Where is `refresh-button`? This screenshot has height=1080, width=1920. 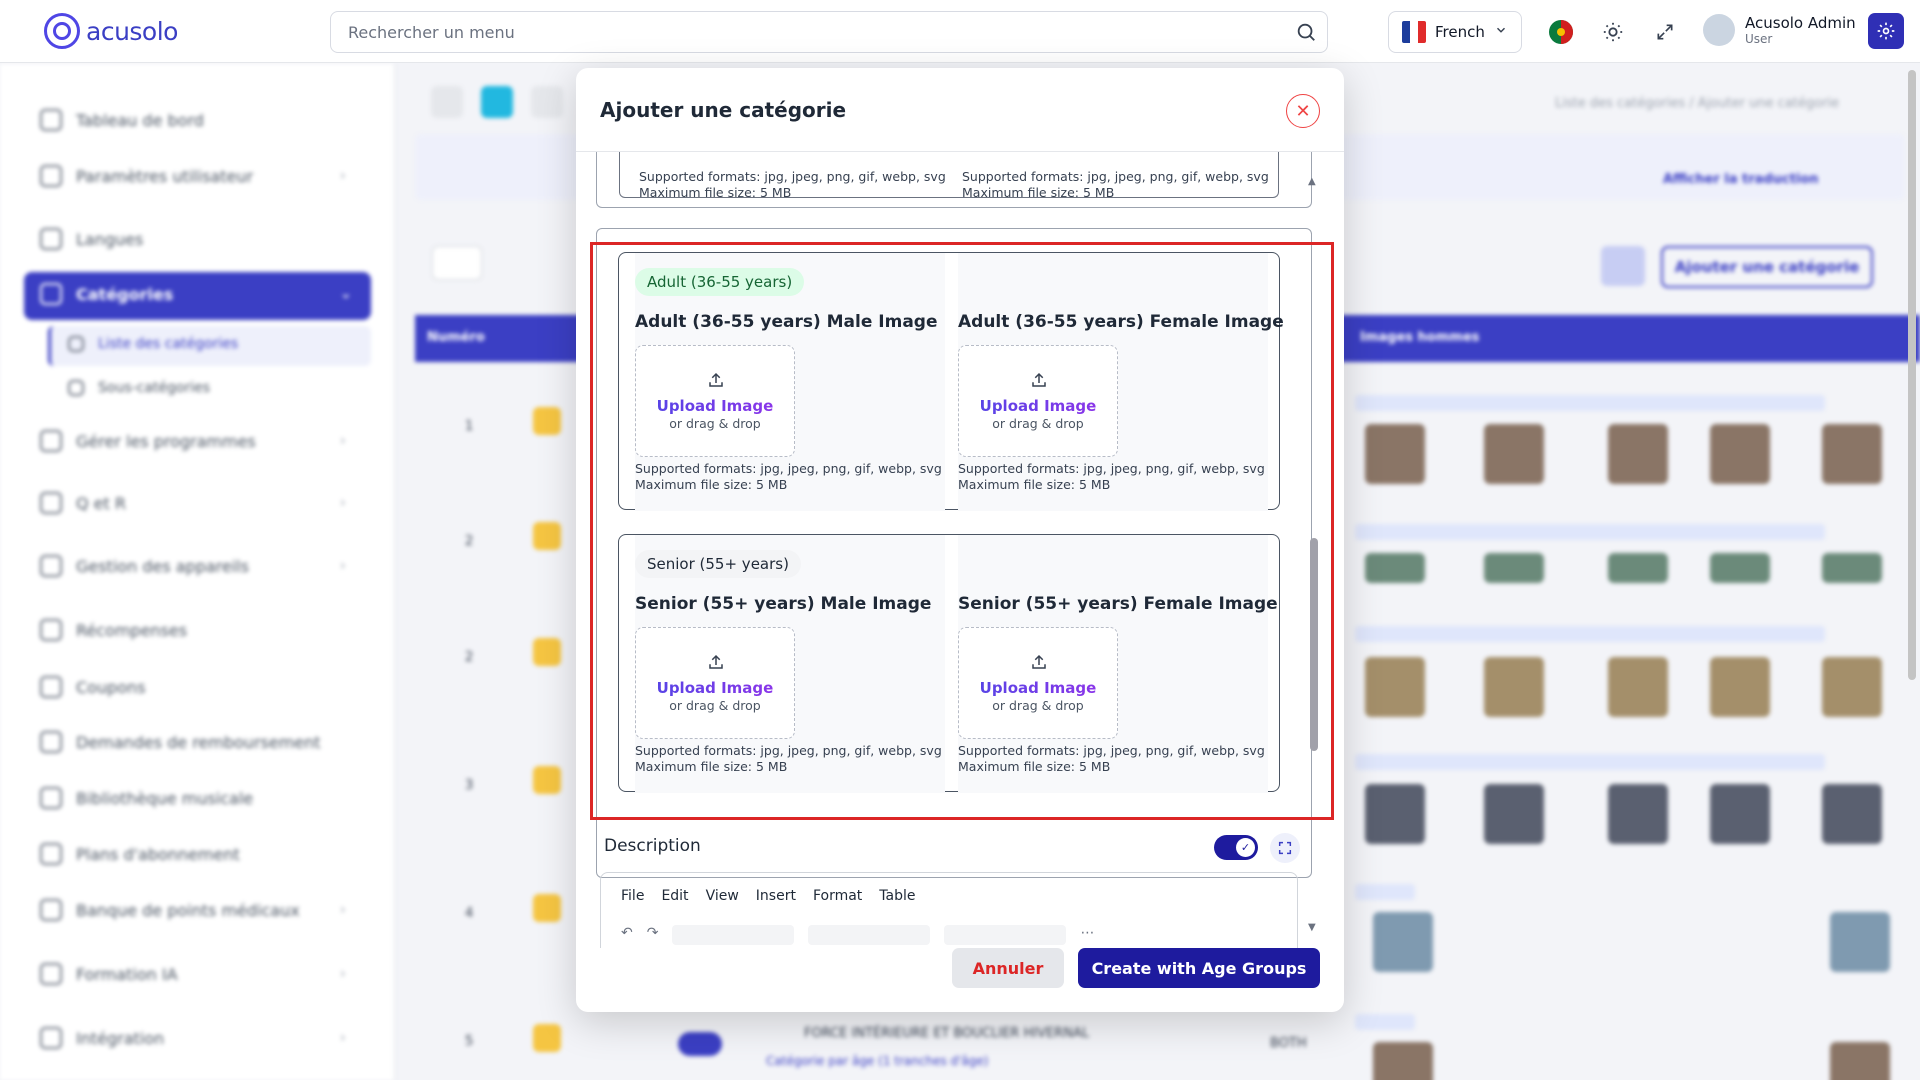 refresh-button is located at coordinates (497, 102).